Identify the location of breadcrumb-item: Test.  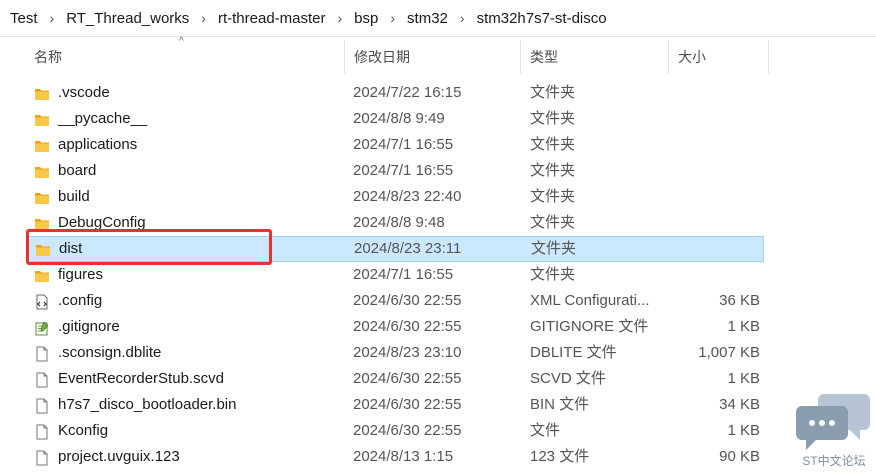
(22, 18).